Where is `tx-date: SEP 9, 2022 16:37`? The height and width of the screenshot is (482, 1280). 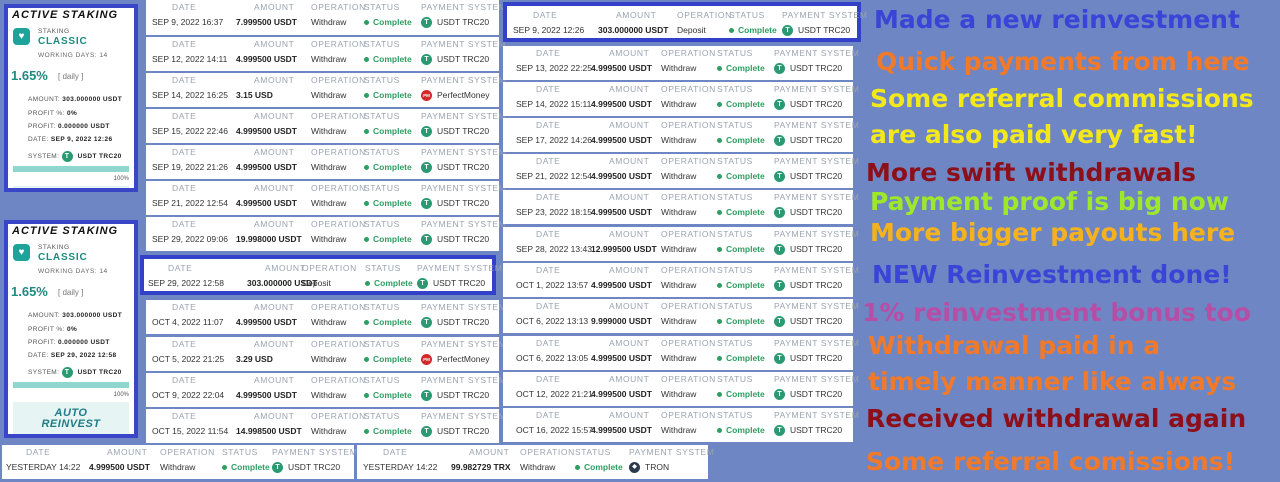
tx-date: SEP 9, 2022 16:37 is located at coordinates (188, 22).